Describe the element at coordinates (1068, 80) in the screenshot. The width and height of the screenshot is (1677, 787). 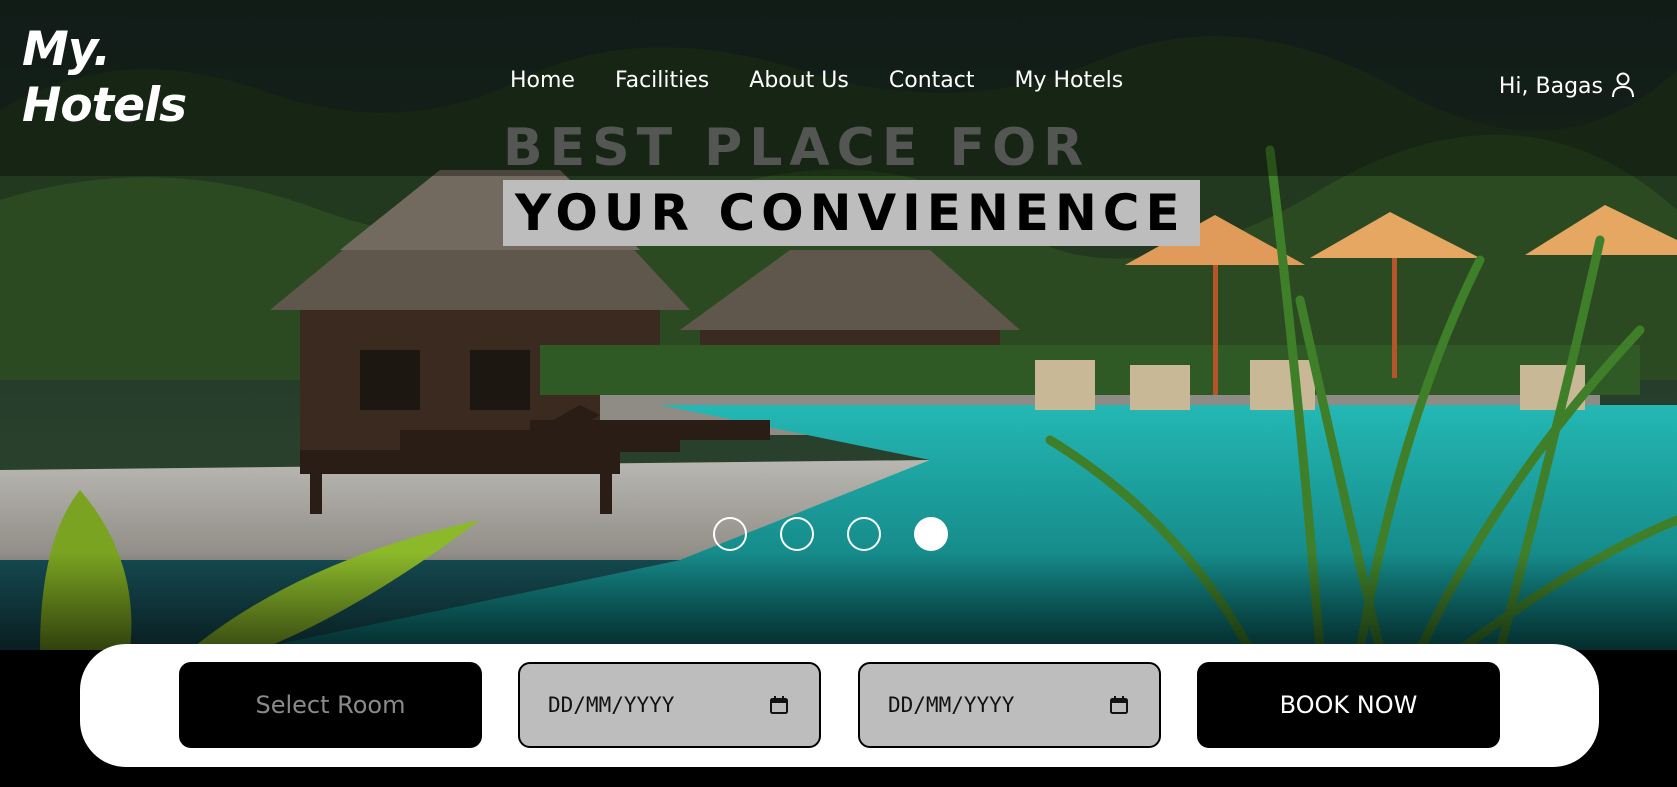
I see `nav-my-hotels: My Hotels` at that location.